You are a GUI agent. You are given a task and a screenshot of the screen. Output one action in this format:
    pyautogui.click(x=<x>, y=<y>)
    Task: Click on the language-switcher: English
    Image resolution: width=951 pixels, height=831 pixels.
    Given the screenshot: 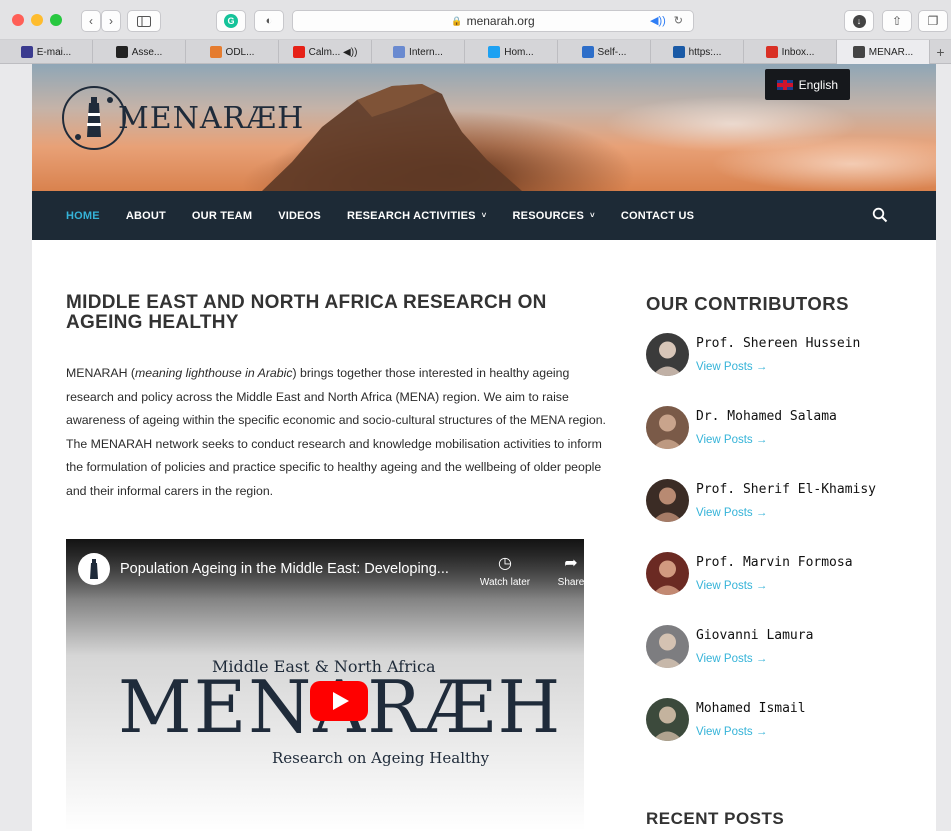 What is the action you would take?
    pyautogui.click(x=807, y=84)
    